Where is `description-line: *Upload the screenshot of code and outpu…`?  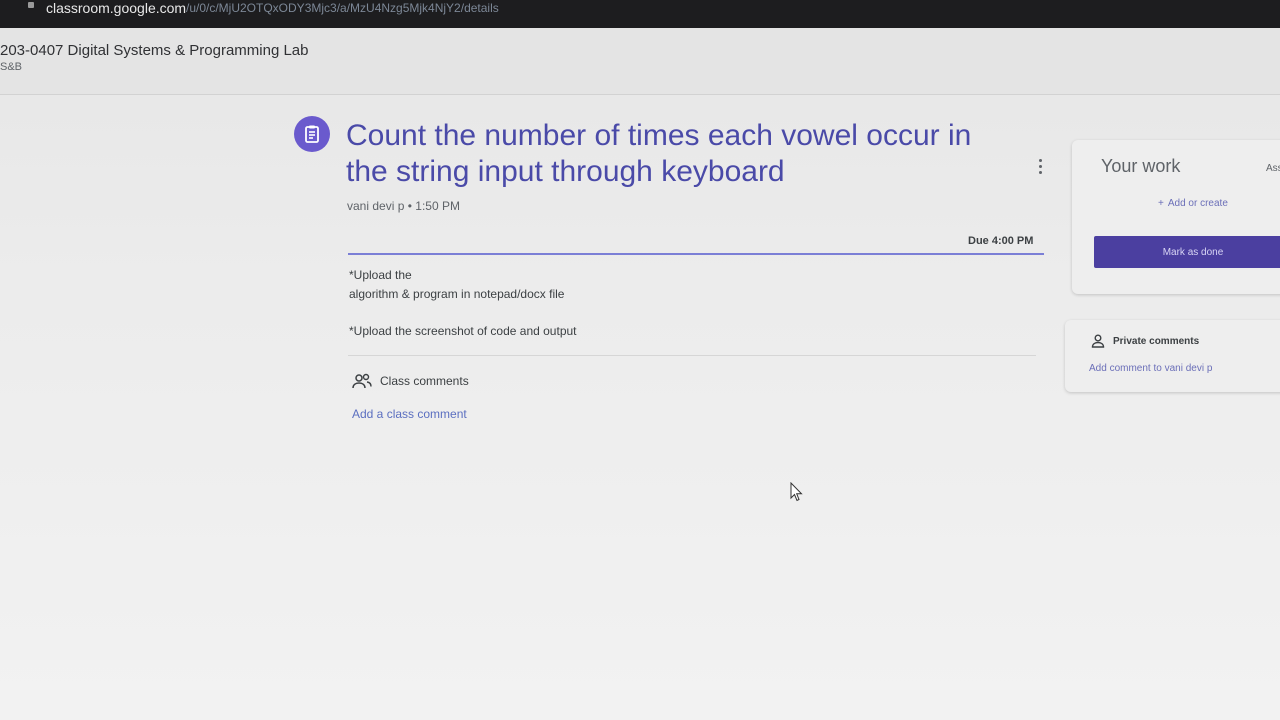 description-line: *Upload the screenshot of code and outpu… is located at coordinates (463, 331).